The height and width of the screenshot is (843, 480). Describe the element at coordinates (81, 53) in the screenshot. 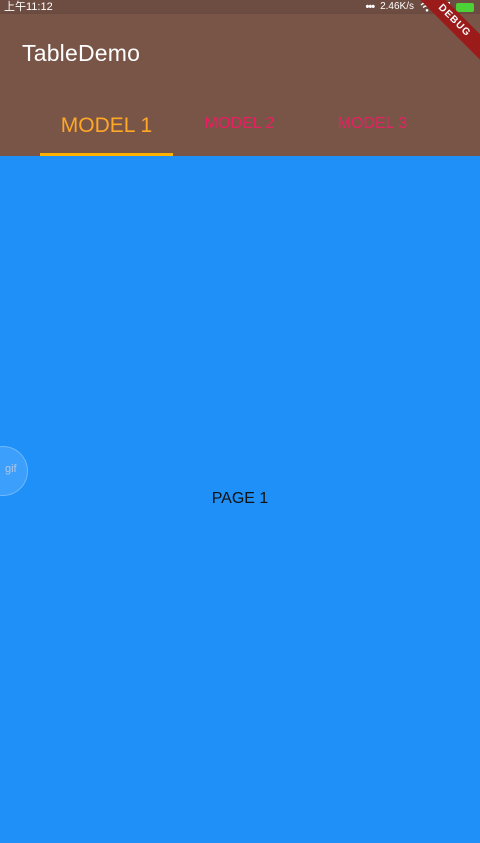

I see `app-title: TableDemo` at that location.